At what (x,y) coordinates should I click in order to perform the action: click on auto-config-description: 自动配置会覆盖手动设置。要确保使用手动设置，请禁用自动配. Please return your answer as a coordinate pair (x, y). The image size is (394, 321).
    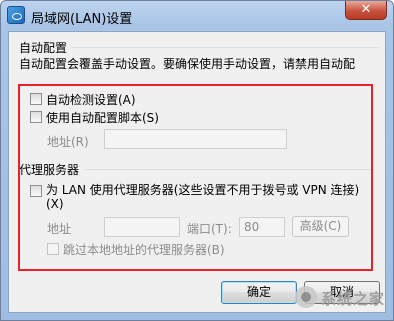
    Looking at the image, I should click on (187, 64).